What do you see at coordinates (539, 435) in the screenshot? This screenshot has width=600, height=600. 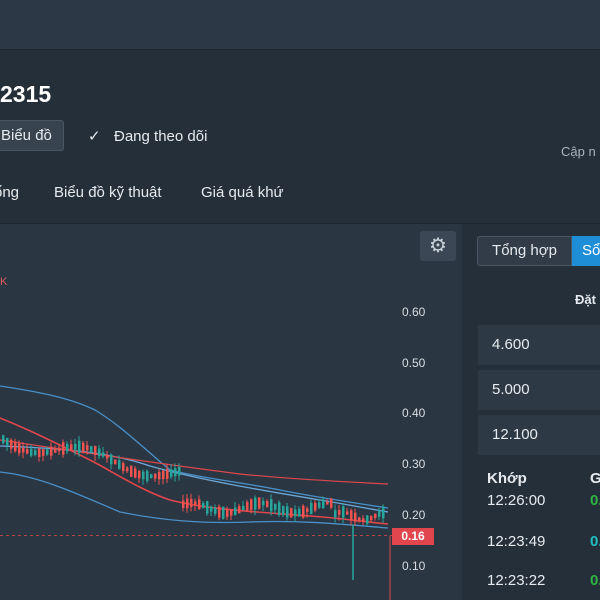 I see `orderbook-row: 12.100` at bounding box center [539, 435].